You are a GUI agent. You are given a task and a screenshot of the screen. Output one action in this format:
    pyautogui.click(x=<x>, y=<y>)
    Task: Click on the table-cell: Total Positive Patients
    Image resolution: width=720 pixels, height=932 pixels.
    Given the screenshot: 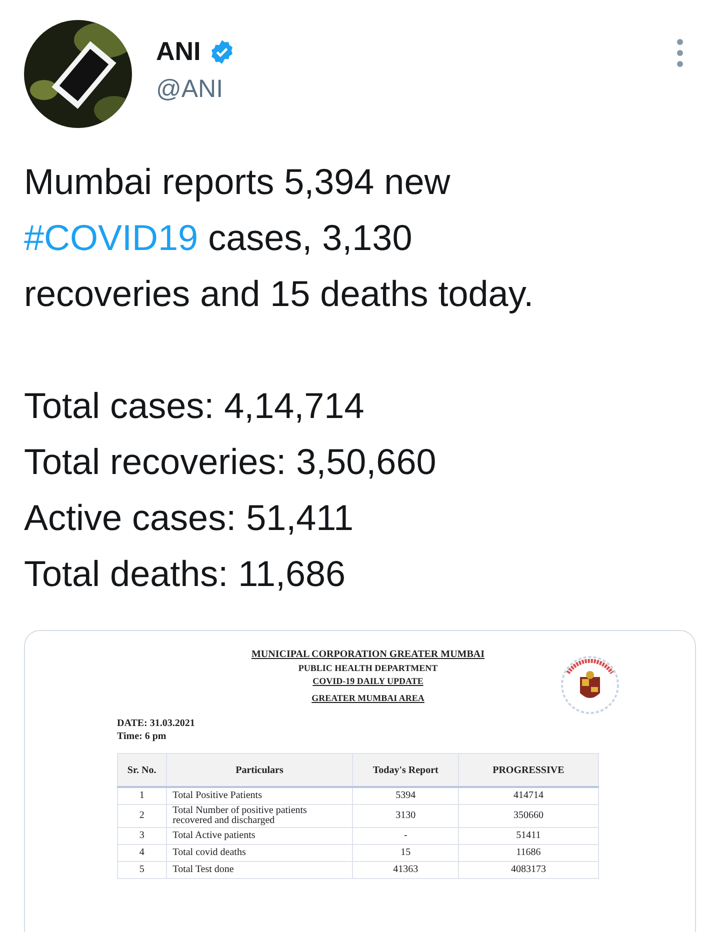 What is the action you would take?
    pyautogui.click(x=259, y=795)
    